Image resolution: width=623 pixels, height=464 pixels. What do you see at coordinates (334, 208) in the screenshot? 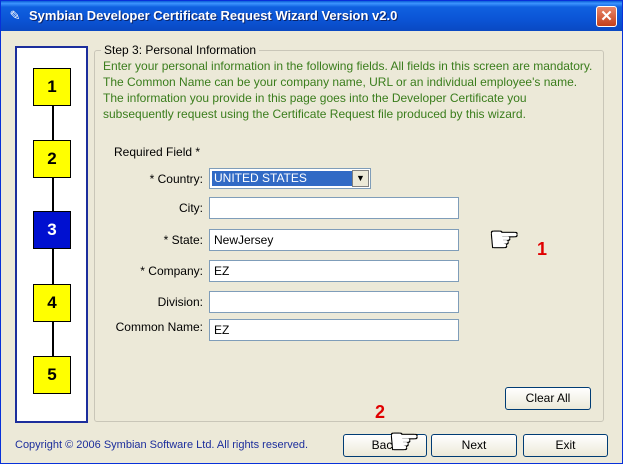
I see `city-input` at bounding box center [334, 208].